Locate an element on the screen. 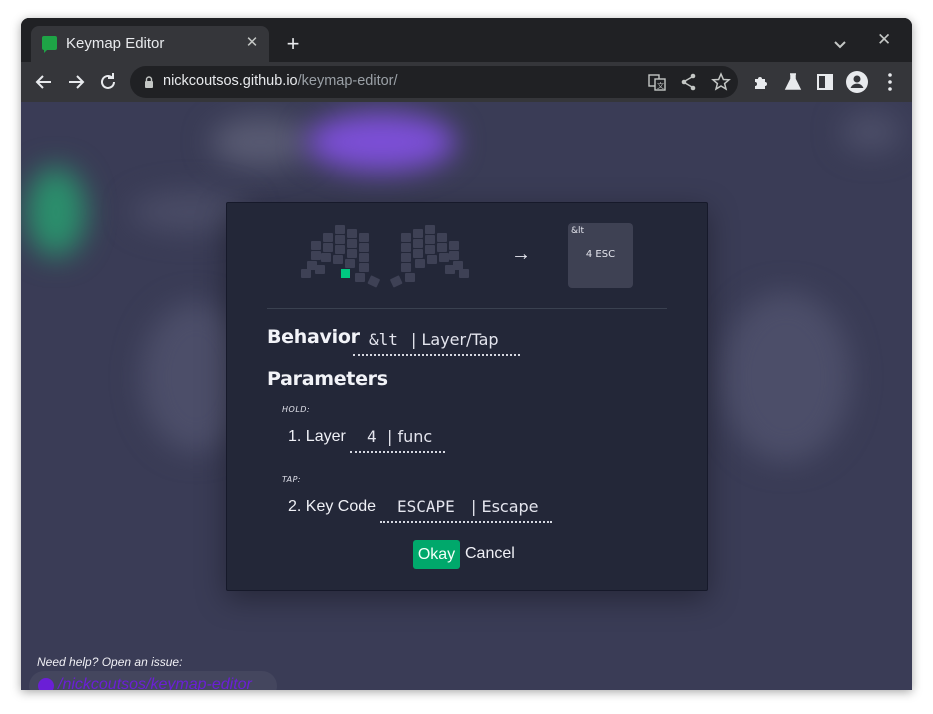 This screenshot has width=933, height=714. tap-caption: TAP: is located at coordinates (292, 479).